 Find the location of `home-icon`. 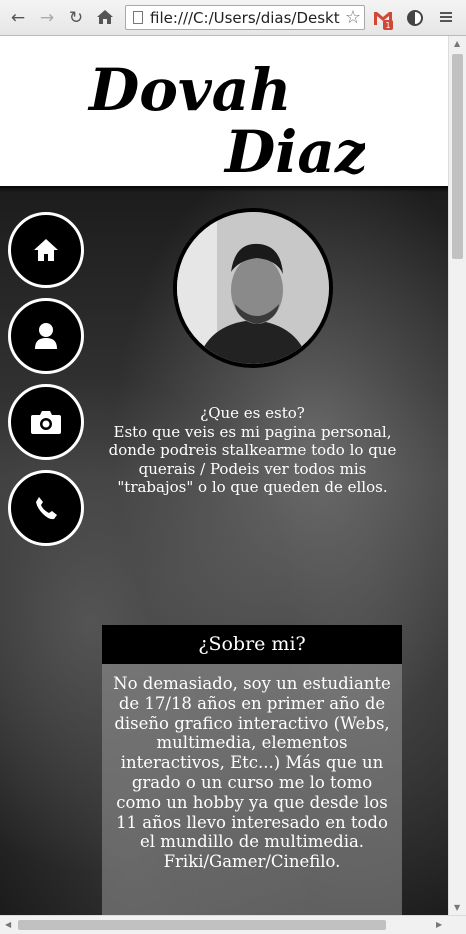

home-icon is located at coordinates (46, 250).